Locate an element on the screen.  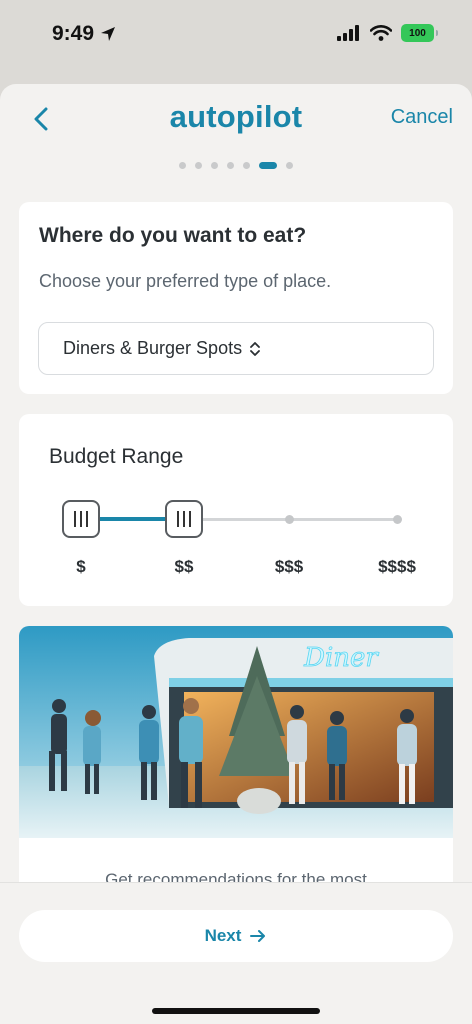
progress-dots is located at coordinates (236, 165).